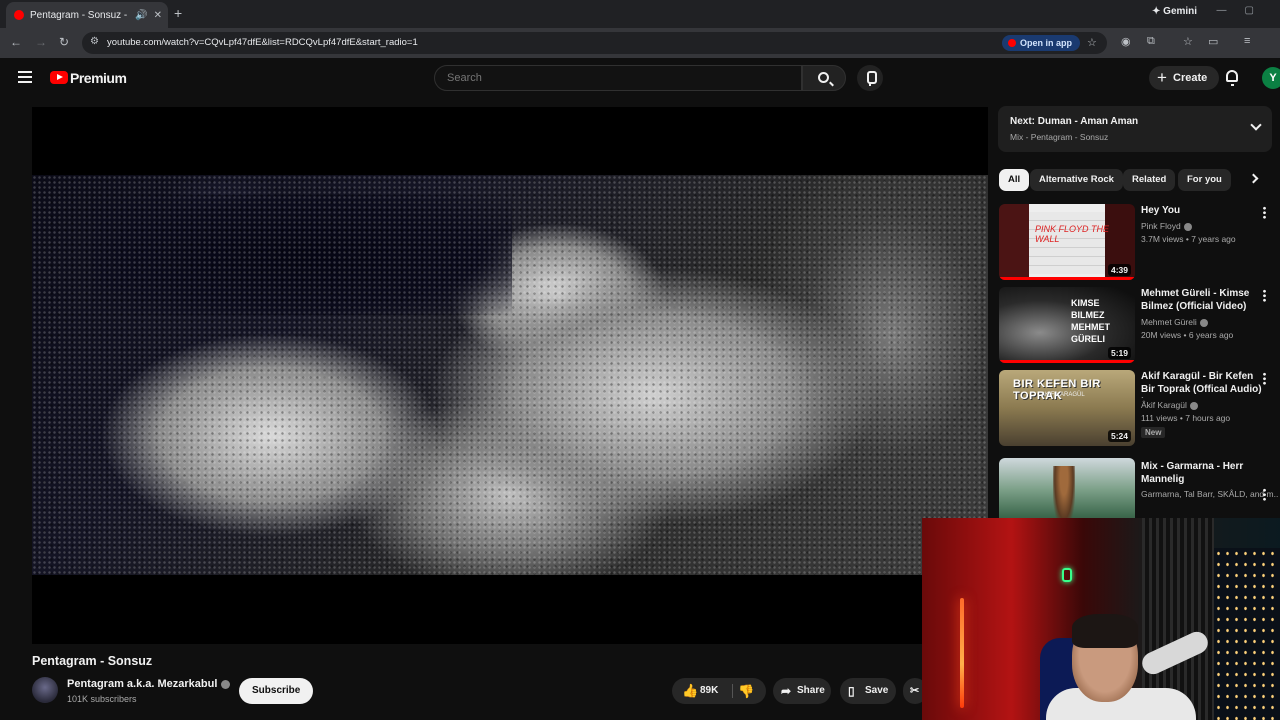 The width and height of the screenshot is (1280, 720). I want to click on chip-alternative-rock: Alternative Rock, so click(1076, 180).